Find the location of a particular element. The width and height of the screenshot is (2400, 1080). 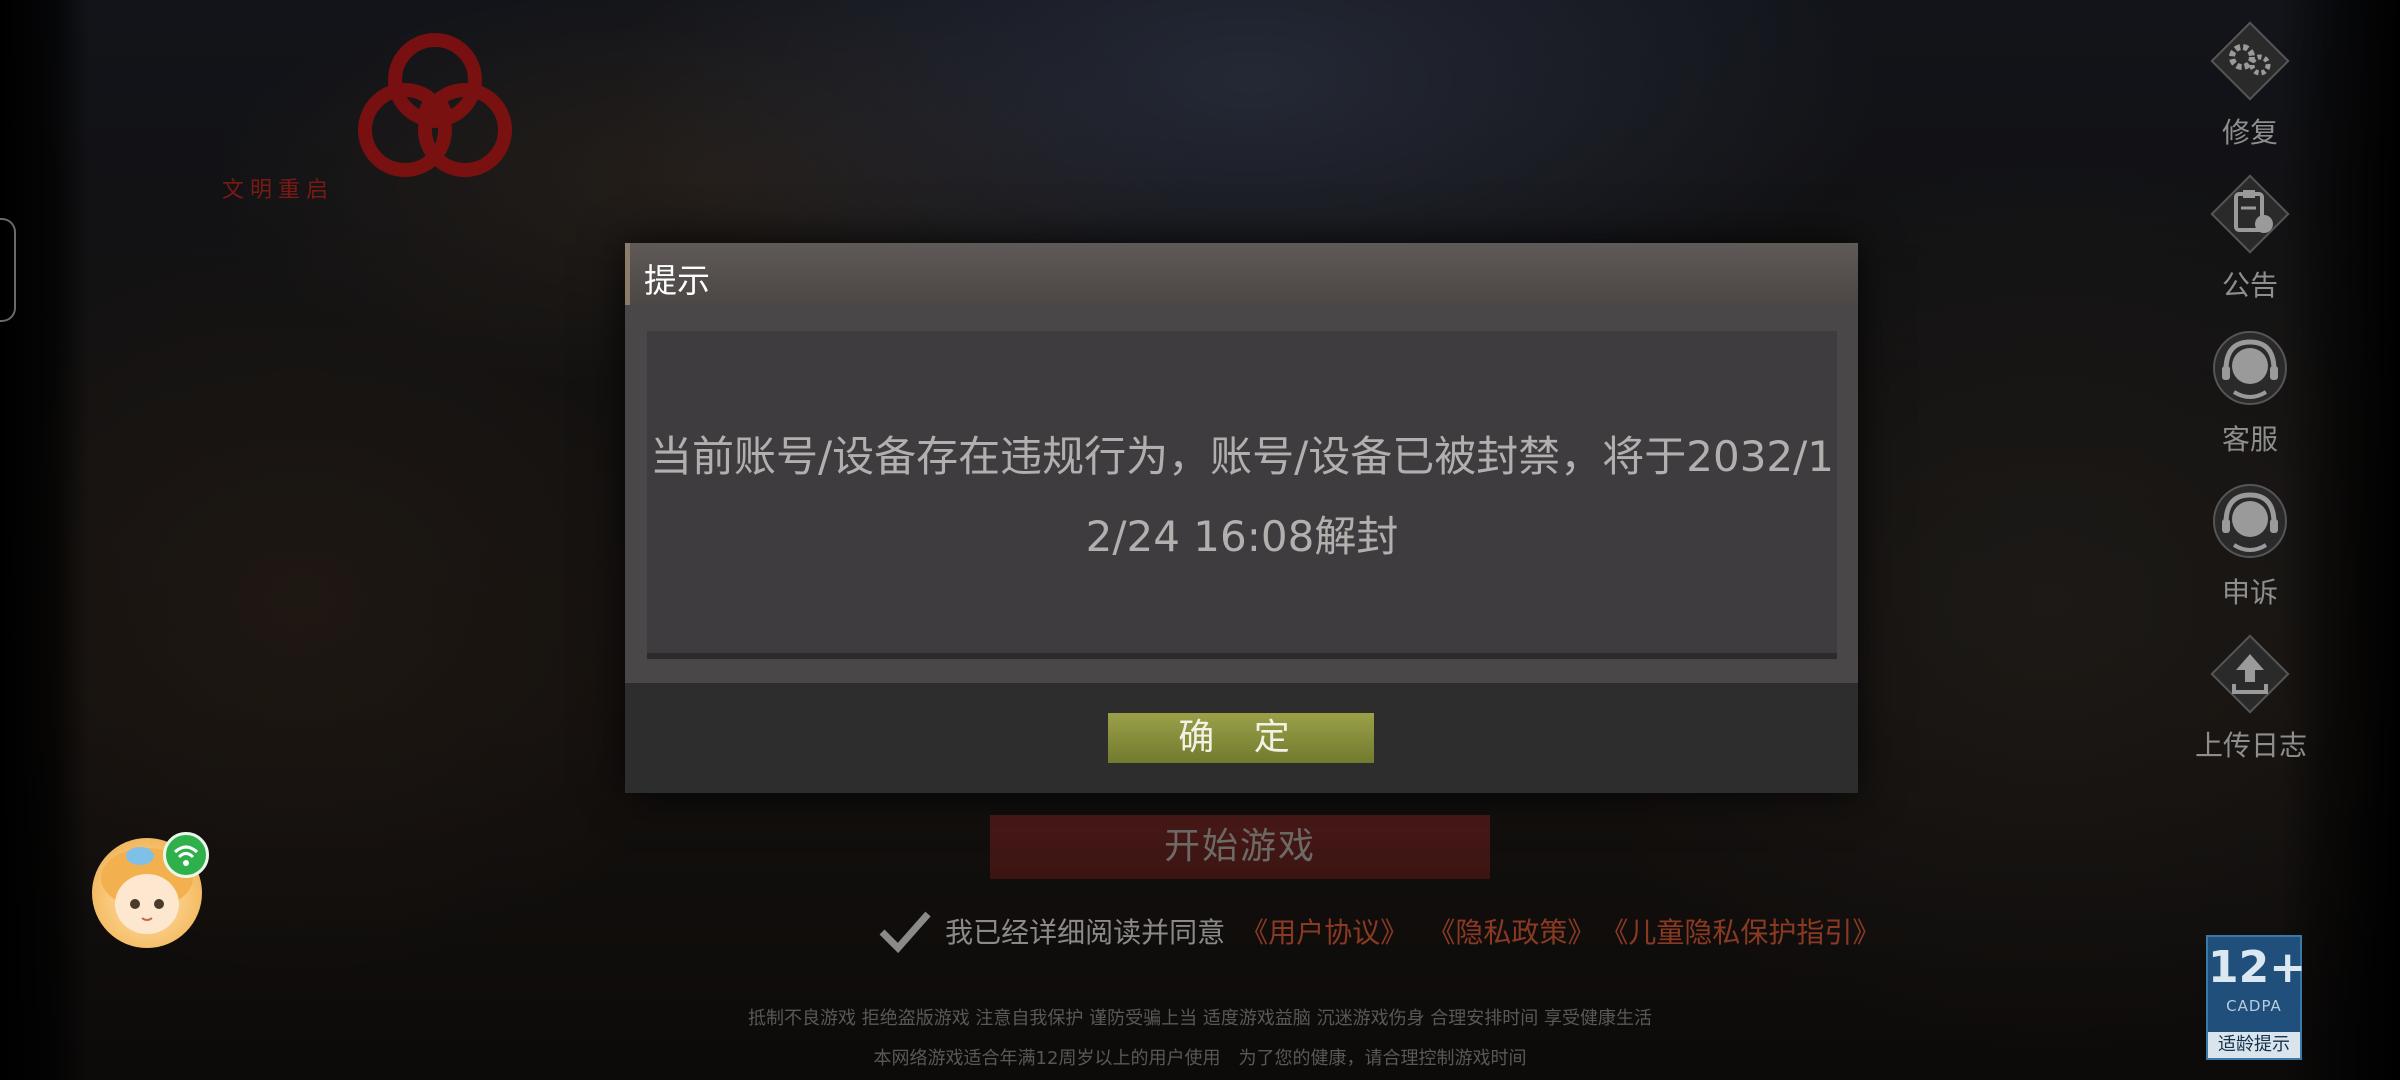

age-rating-badge: 12+ CADPA 适龄提示 is located at coordinates (2256, 997).